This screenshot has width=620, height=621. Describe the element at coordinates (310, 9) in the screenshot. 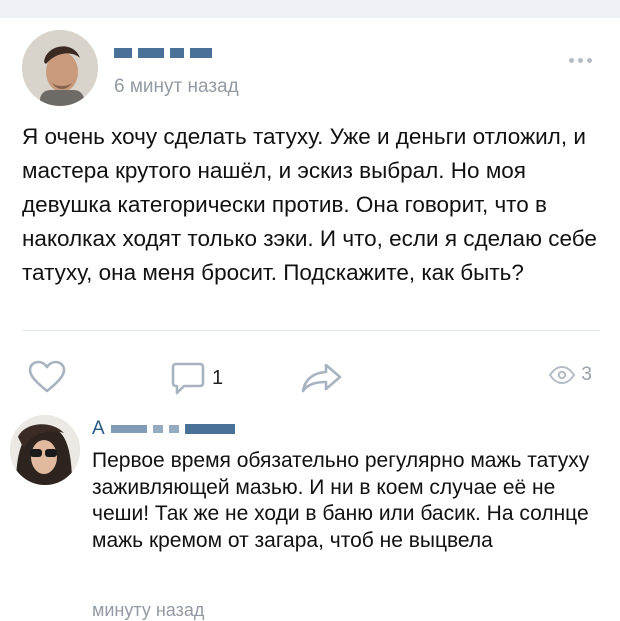

I see `top-bar` at that location.